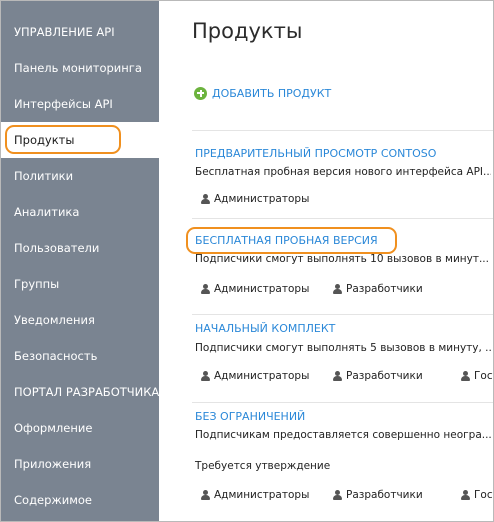  I want to click on sidebar-item-analytics: Аналитика, so click(80, 212).